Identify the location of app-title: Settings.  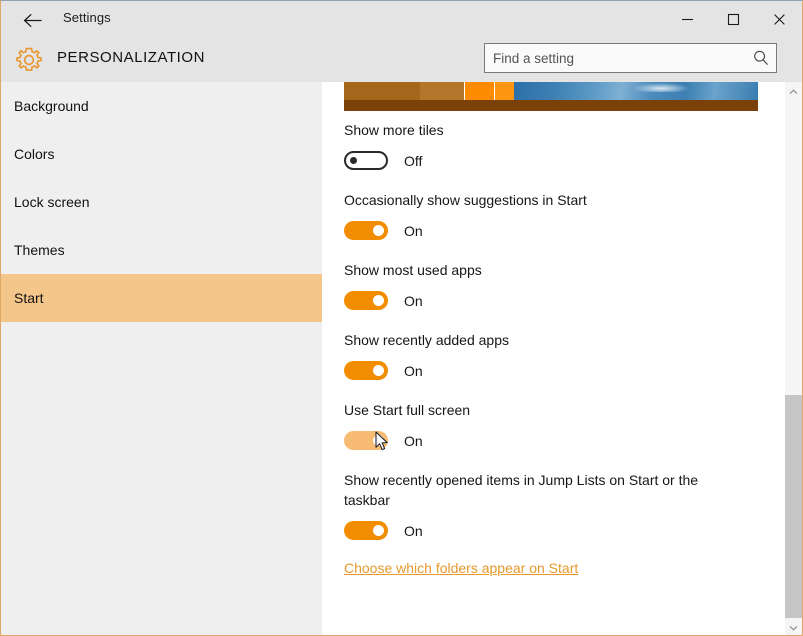
(87, 17).